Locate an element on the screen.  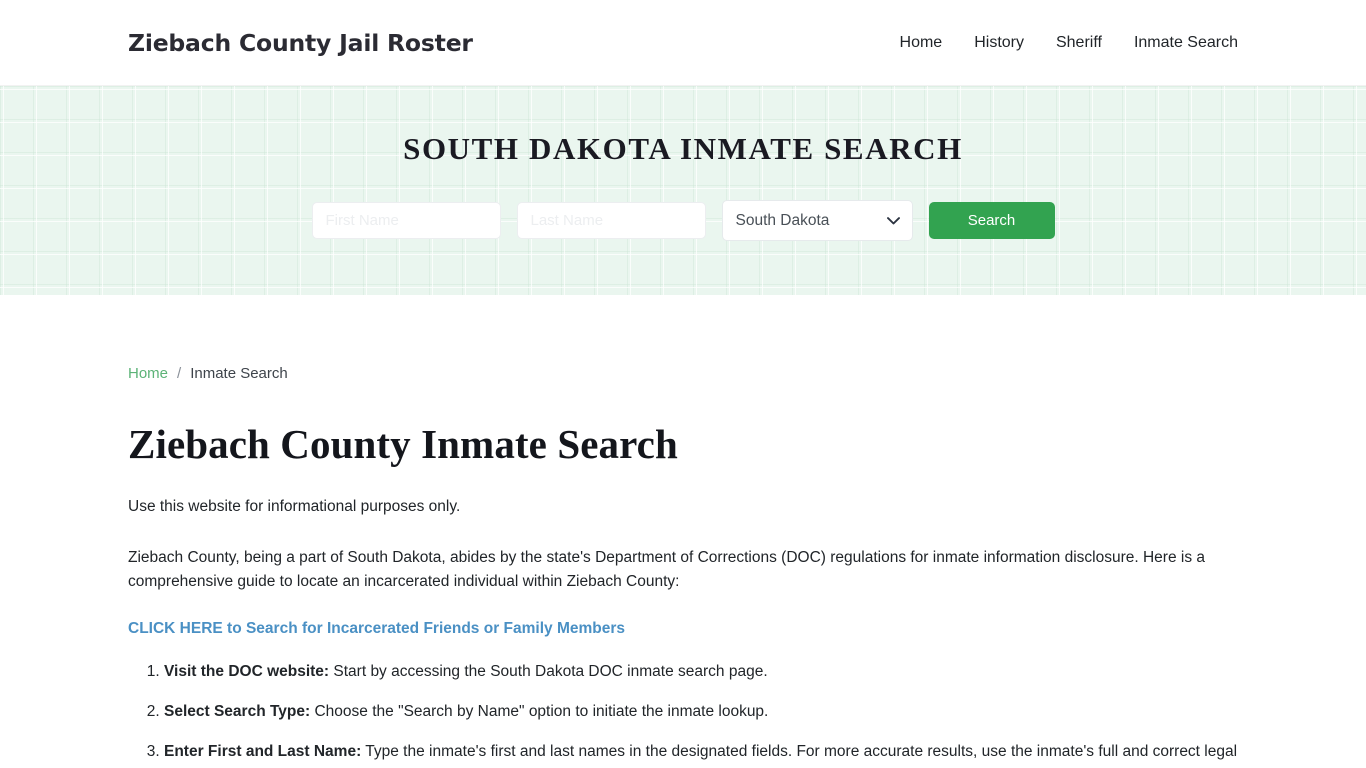
step-term: Select Search Type: is located at coordinates (237, 711).